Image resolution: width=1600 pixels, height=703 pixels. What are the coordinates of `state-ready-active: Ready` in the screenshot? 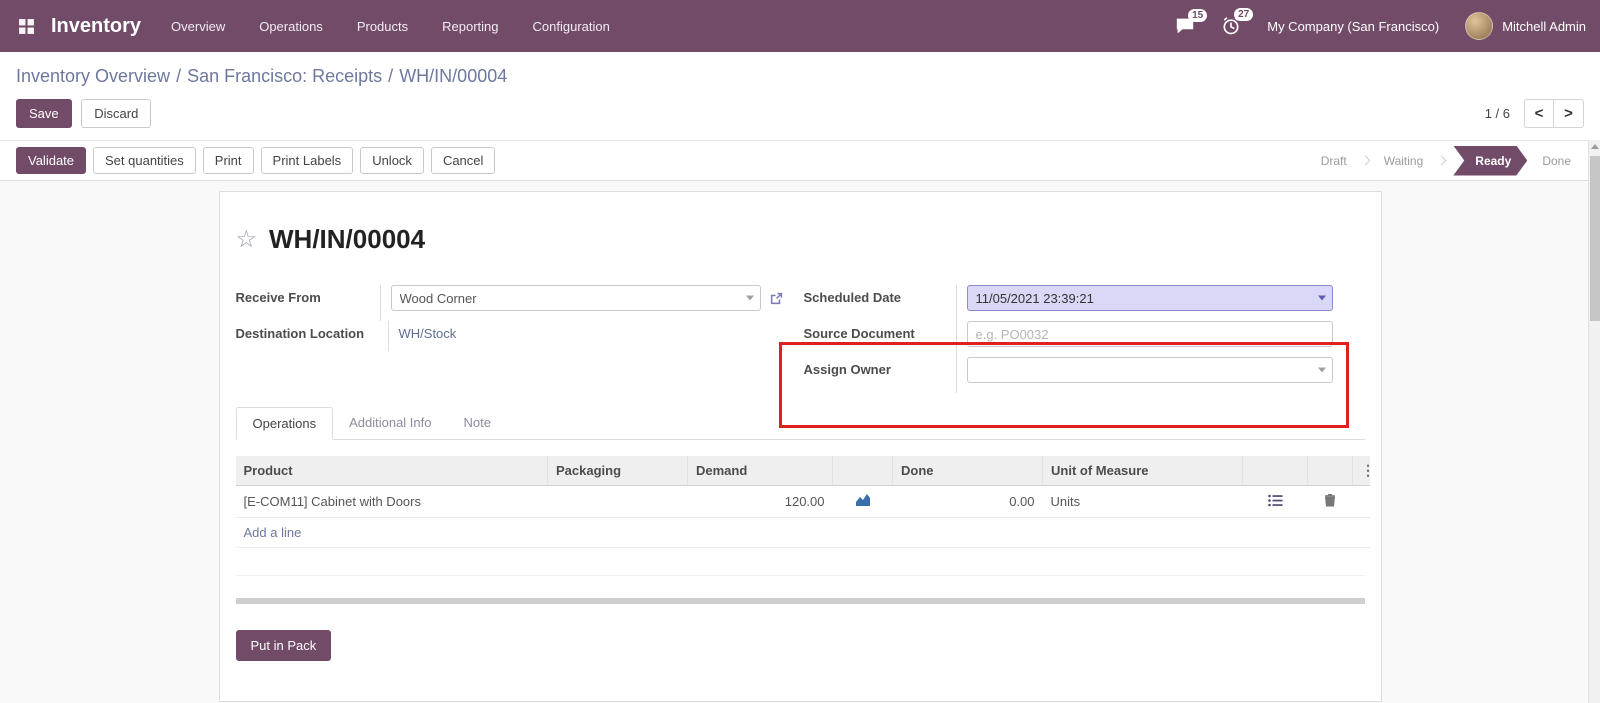 It's located at (1490, 161).